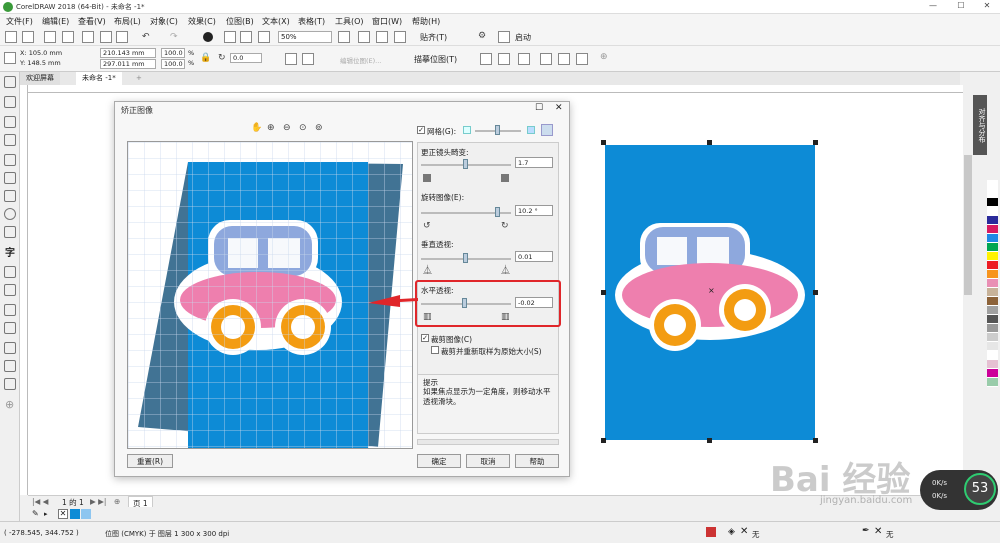 Image resolution: width=1000 pixels, height=543 pixels. Describe the element at coordinates (308, 59) in the screenshot. I see `mirror-vertical-icon` at that location.